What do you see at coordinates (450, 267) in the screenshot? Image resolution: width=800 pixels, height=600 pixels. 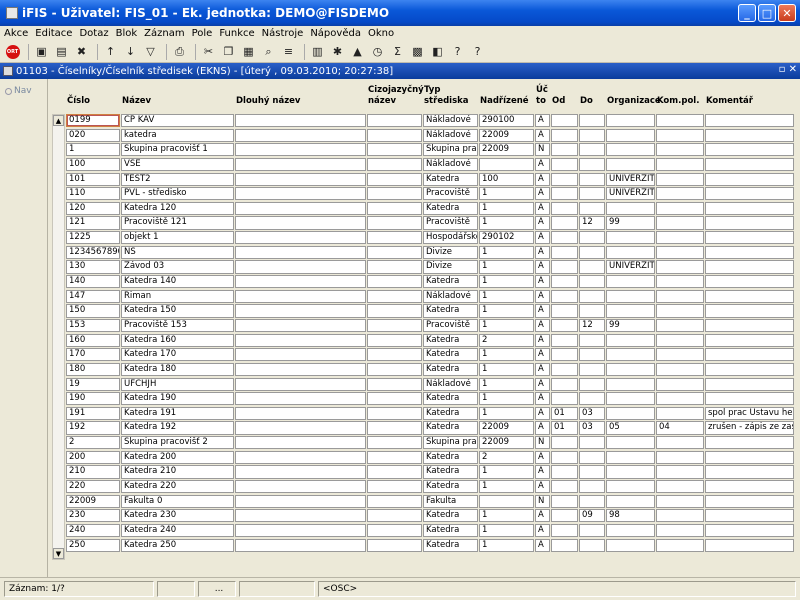 I see `cell-typ: Divize` at bounding box center [450, 267].